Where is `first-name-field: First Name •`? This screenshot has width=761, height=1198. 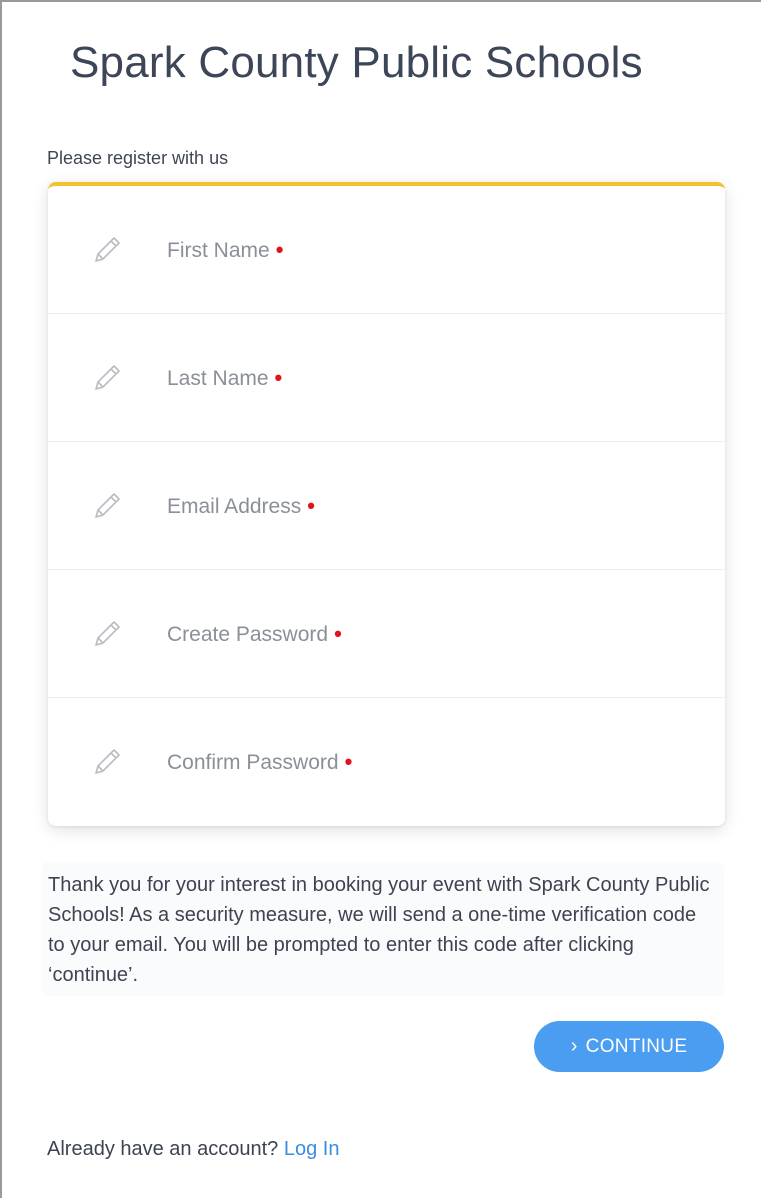
first-name-field: First Name • is located at coordinates (386, 250).